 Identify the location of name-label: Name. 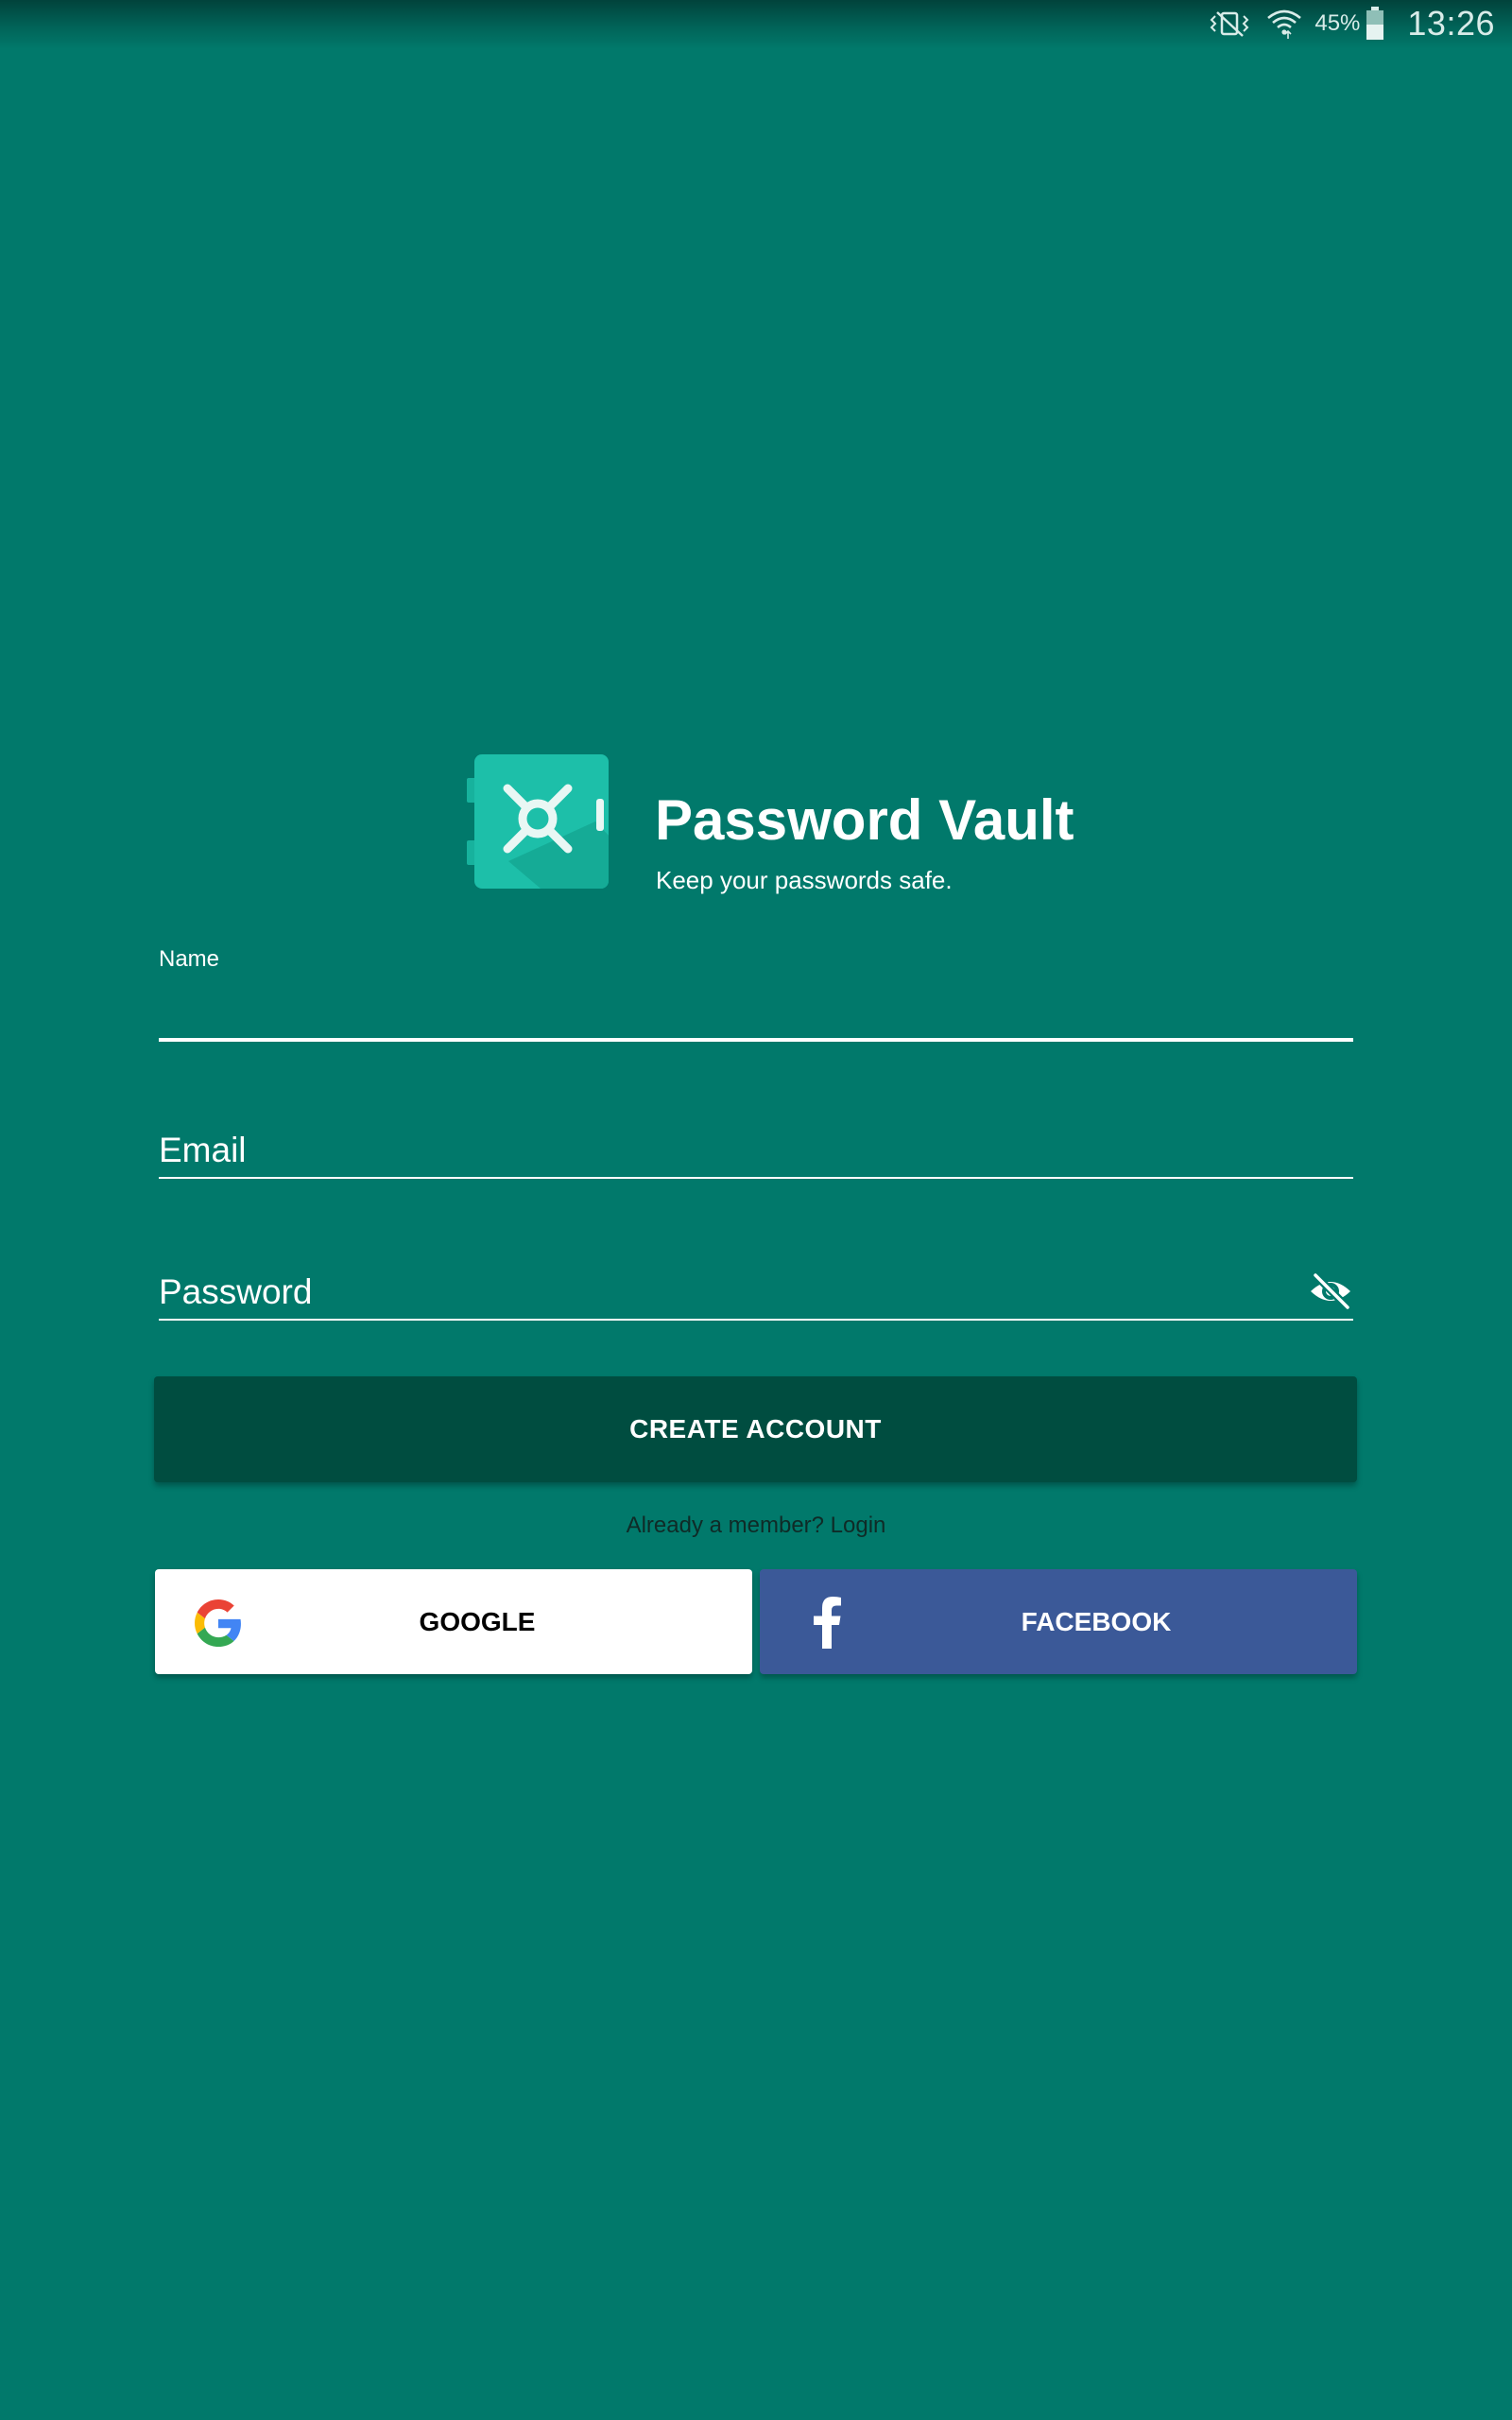
(189, 959).